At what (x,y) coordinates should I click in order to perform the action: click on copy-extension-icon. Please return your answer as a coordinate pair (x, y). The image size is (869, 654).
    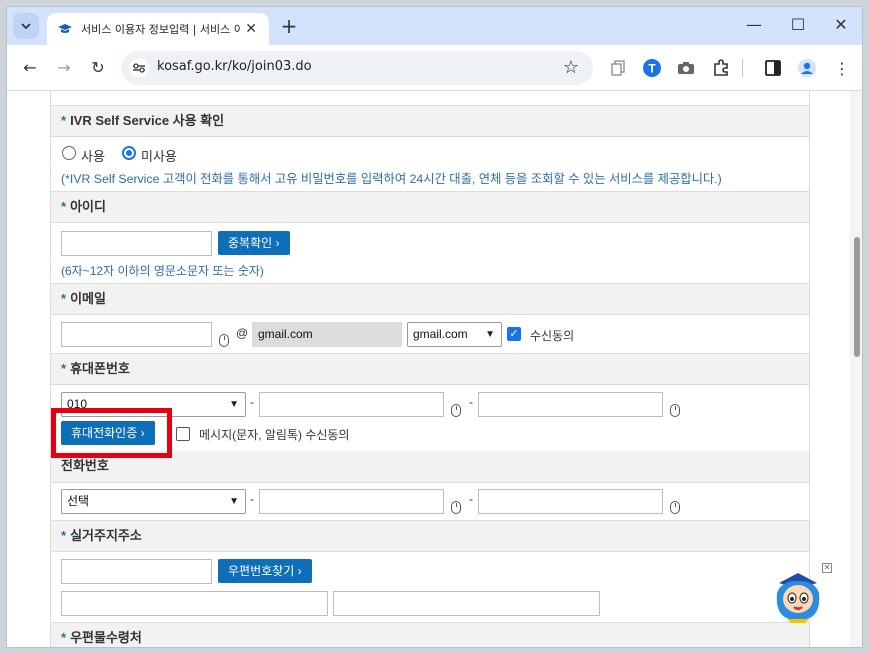
    Looking at the image, I should click on (618, 68).